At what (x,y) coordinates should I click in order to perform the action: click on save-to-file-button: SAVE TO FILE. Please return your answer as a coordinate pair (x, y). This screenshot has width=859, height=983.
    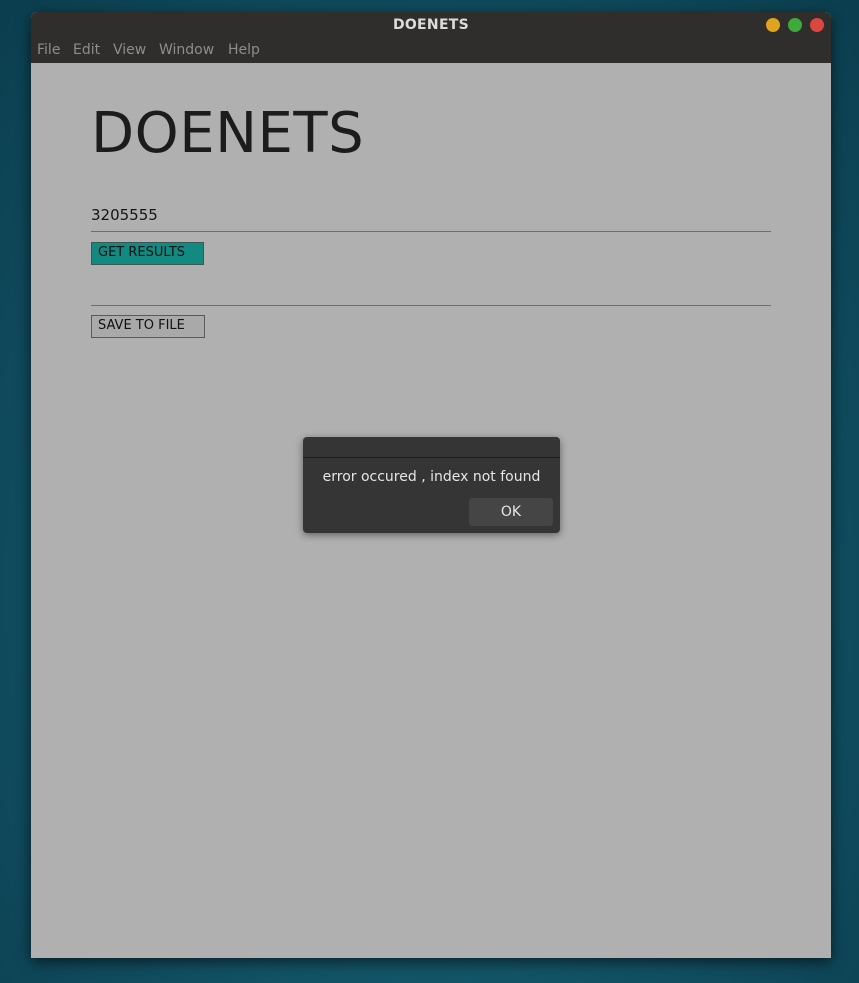
    Looking at the image, I should click on (148, 326).